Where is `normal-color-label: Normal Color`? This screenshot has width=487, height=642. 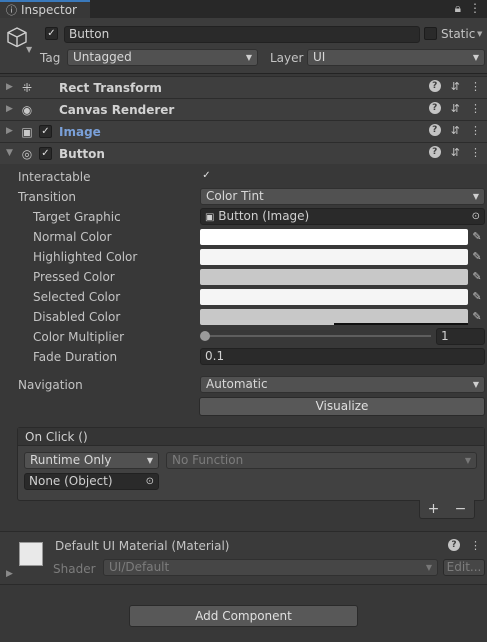
normal-color-label: Normal Color is located at coordinates (72, 237).